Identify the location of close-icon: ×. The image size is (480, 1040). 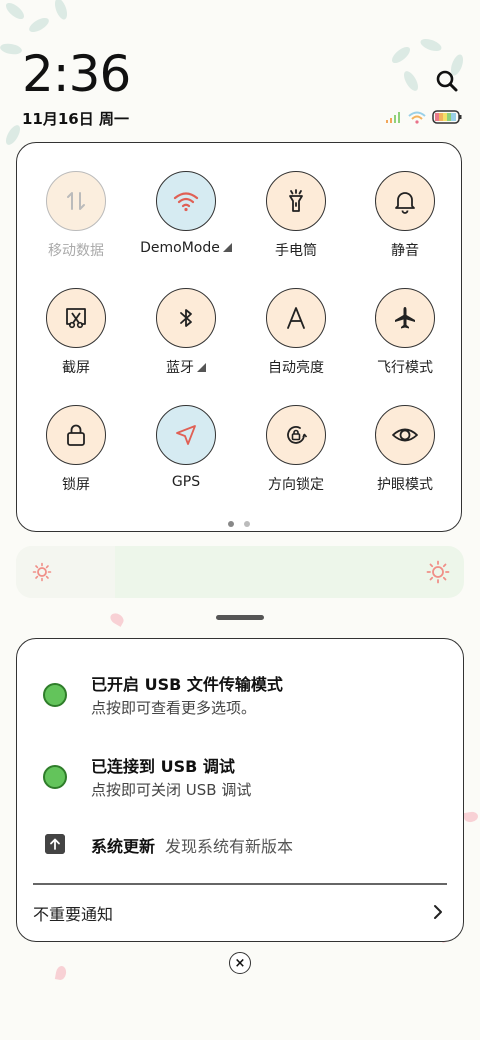
(240, 963).